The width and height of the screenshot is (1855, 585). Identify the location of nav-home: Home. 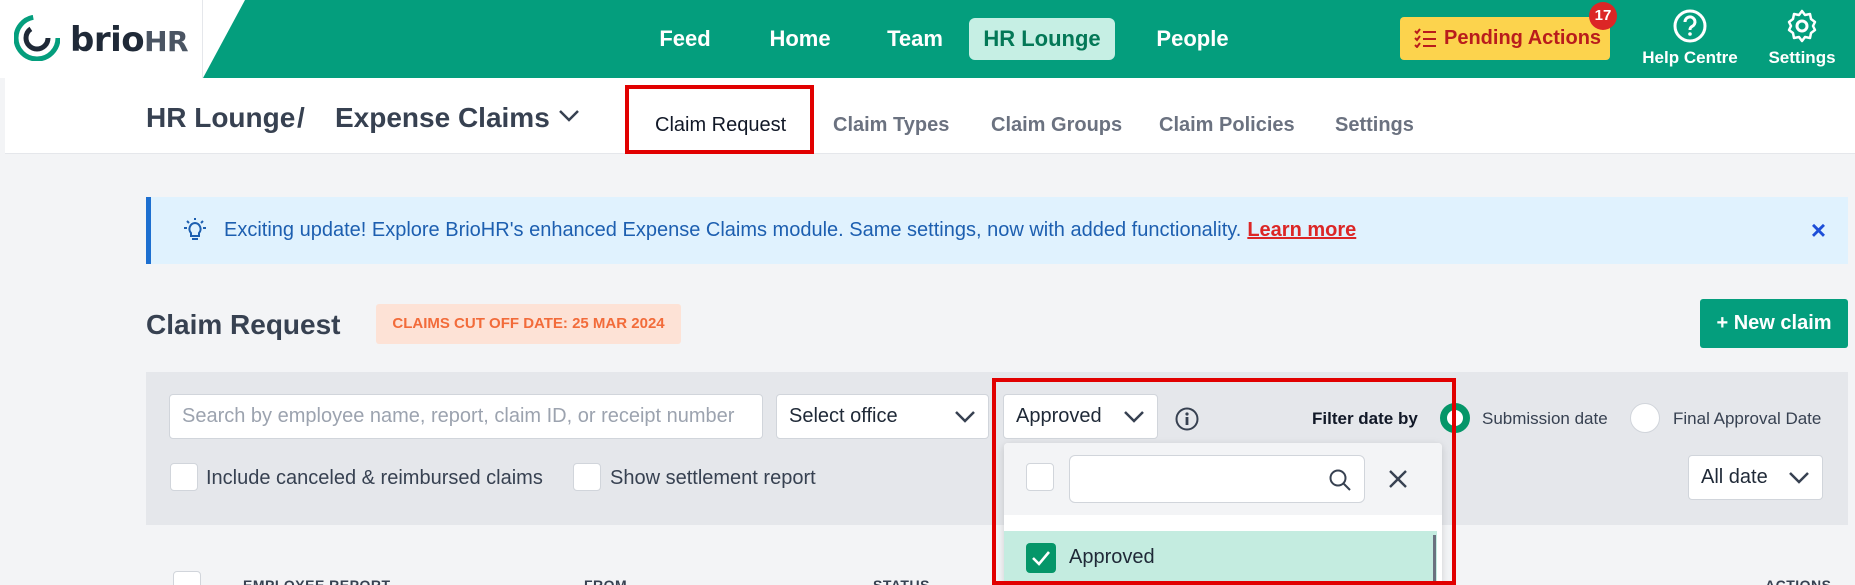
(800, 39).